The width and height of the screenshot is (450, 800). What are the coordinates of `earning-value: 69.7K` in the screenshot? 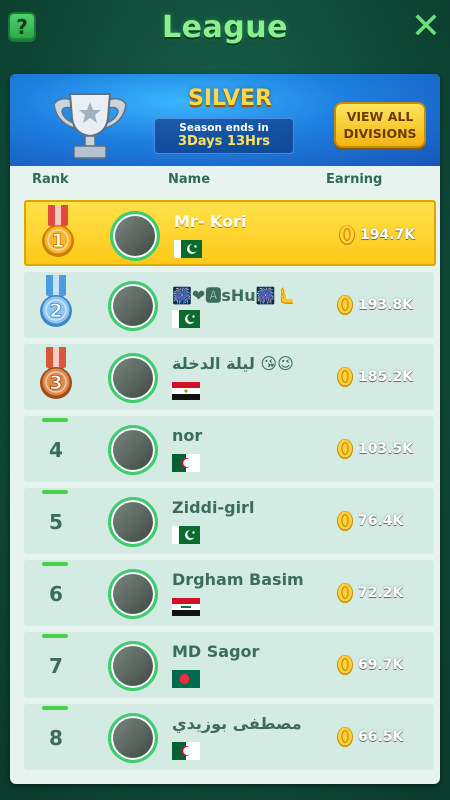 It's located at (381, 665).